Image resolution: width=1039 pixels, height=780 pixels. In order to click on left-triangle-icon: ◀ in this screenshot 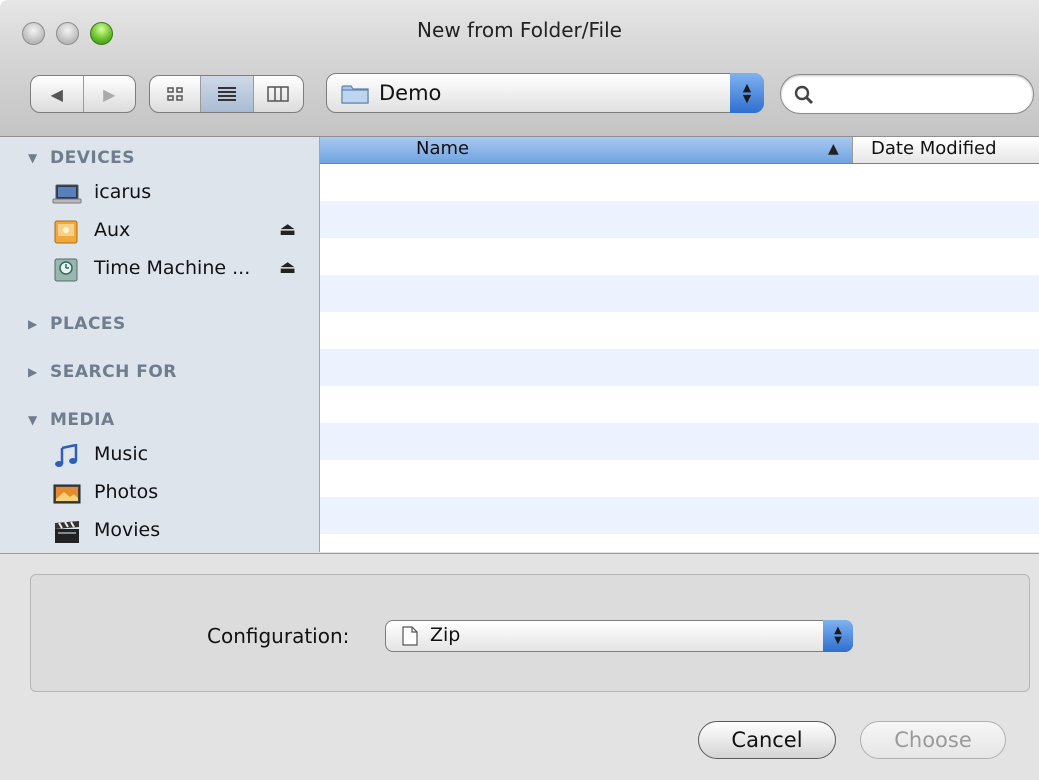, I will do `click(56, 94)`.